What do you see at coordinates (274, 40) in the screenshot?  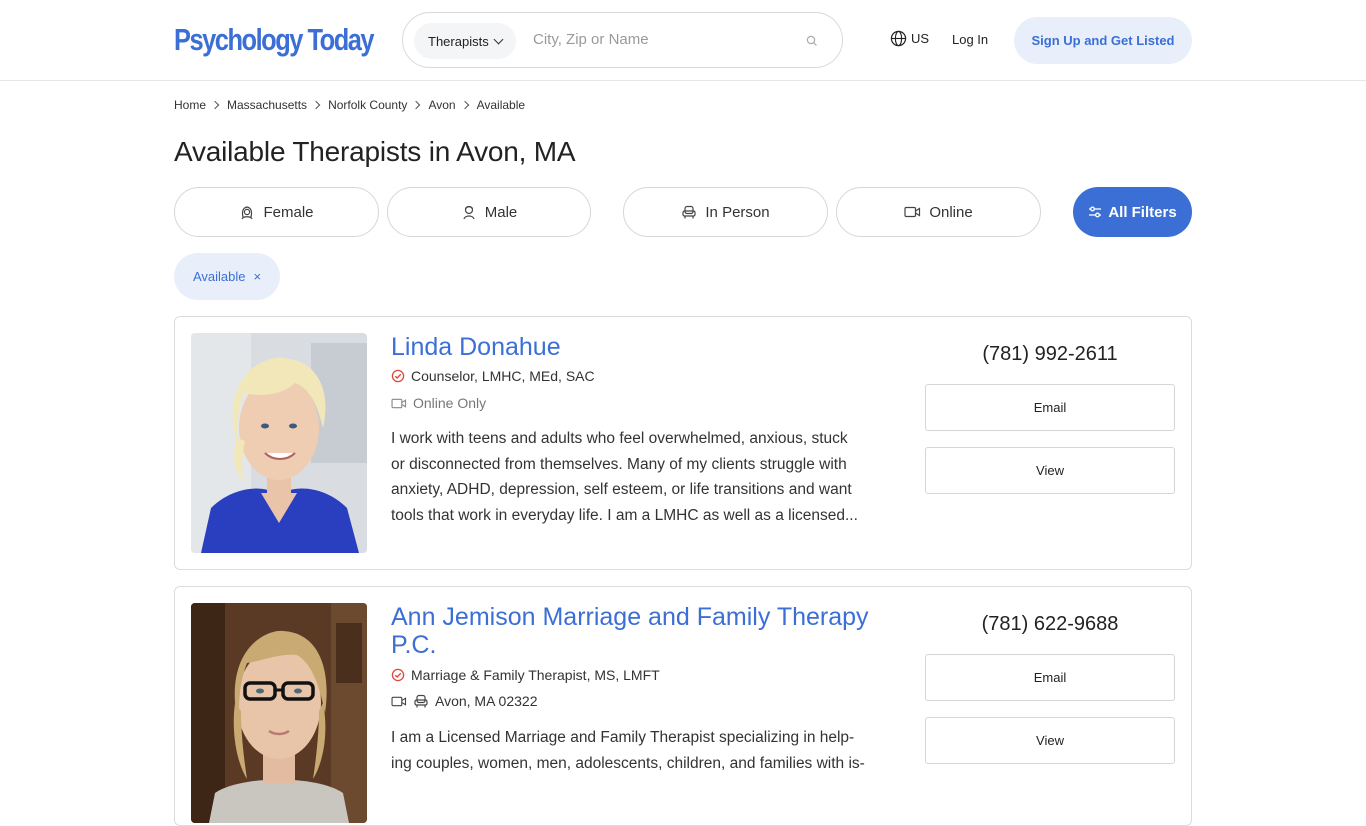 I see `psychology-today-logo: Psychology Today` at bounding box center [274, 40].